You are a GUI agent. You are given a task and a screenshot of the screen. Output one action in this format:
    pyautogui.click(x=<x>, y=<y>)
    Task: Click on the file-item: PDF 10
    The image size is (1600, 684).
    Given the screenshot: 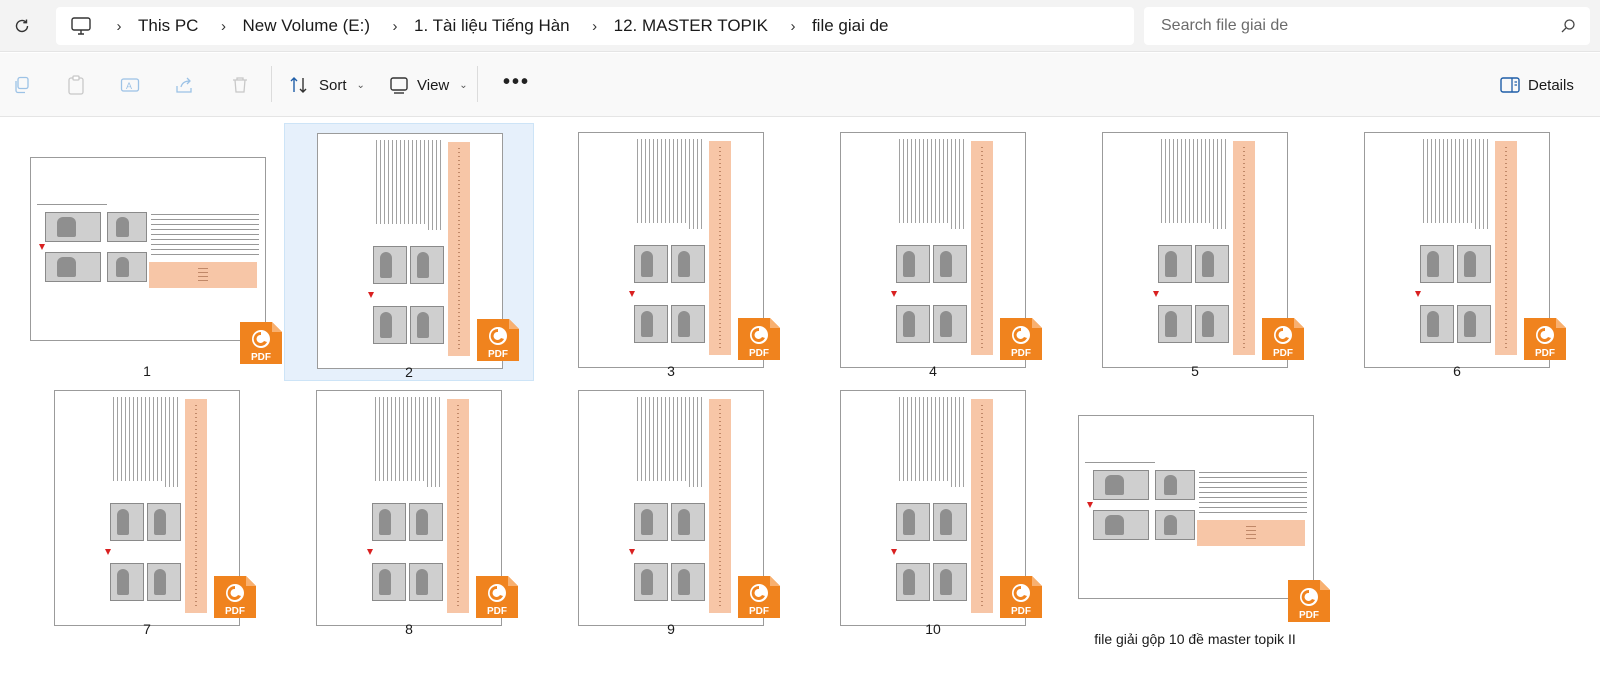 What is the action you would take?
    pyautogui.click(x=933, y=510)
    